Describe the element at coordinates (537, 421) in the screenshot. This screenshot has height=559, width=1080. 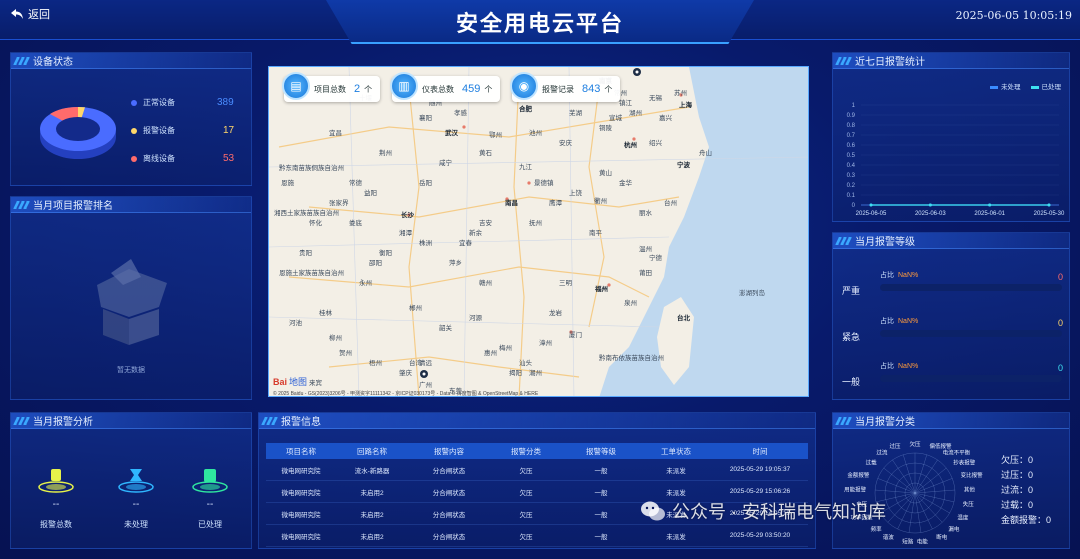
I see `alarm-info-header: 报警信息` at that location.